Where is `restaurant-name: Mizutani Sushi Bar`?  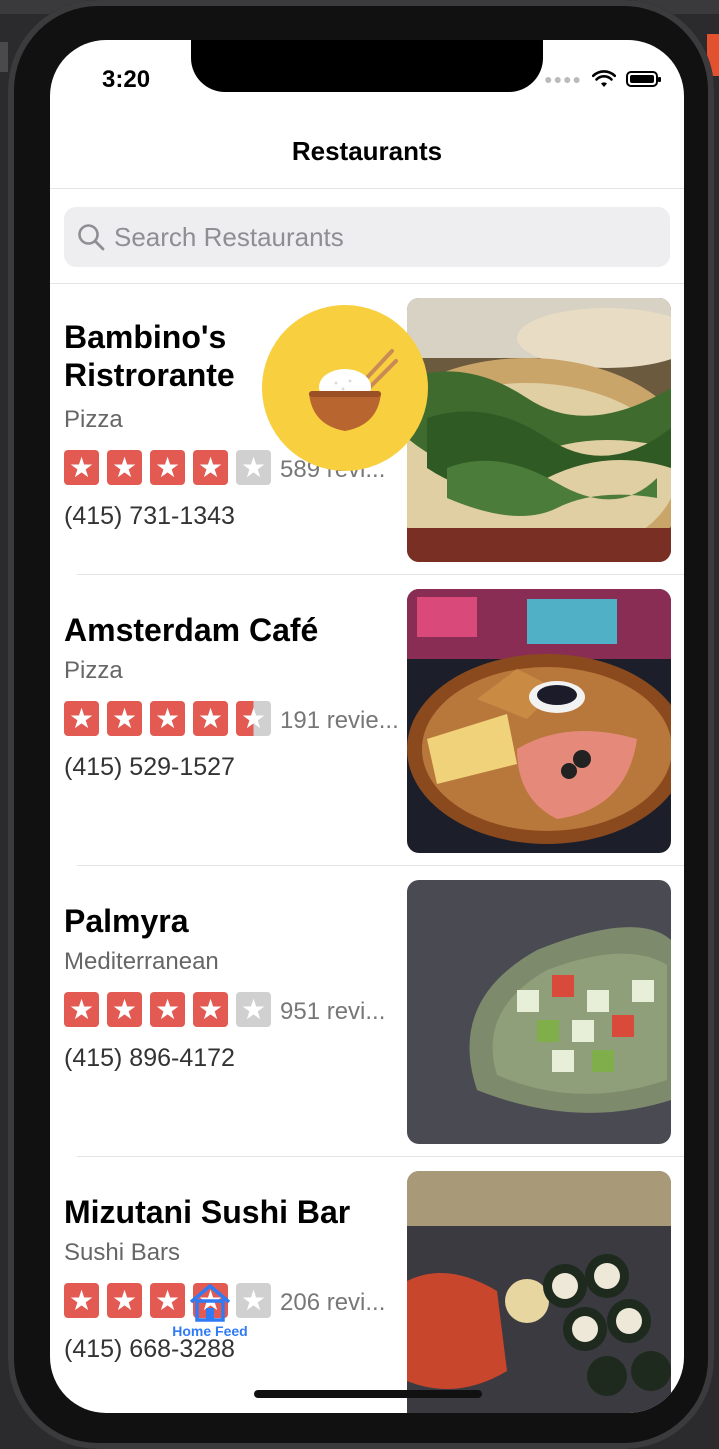
restaurant-name: Mizutani Sushi Bar is located at coordinates (207, 1212).